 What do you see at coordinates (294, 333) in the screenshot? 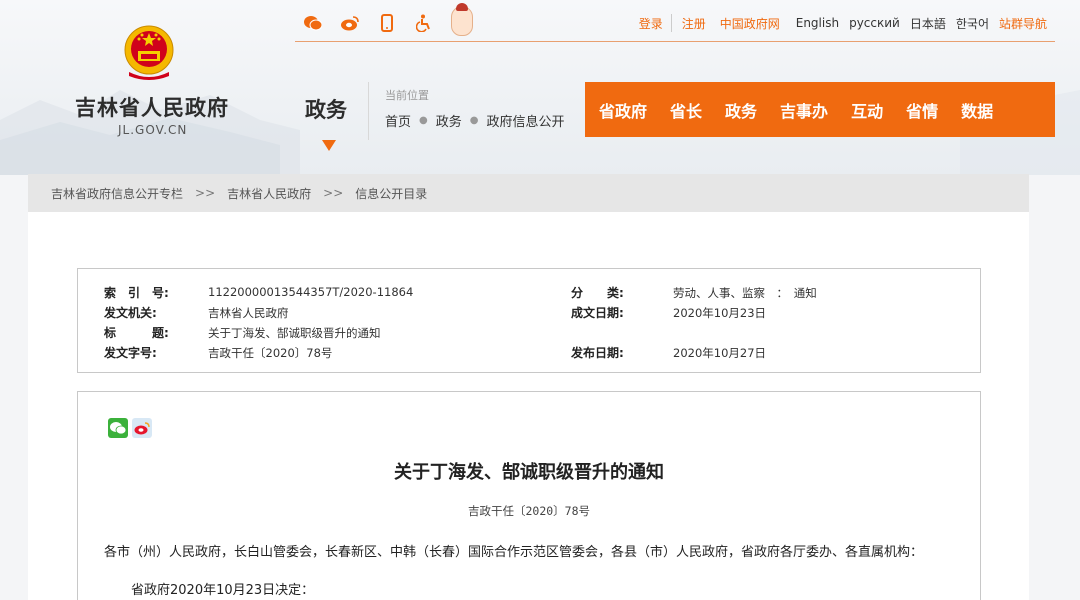
I see `title-value: 关于丁海发、郜诚职级晋升的通知` at bounding box center [294, 333].